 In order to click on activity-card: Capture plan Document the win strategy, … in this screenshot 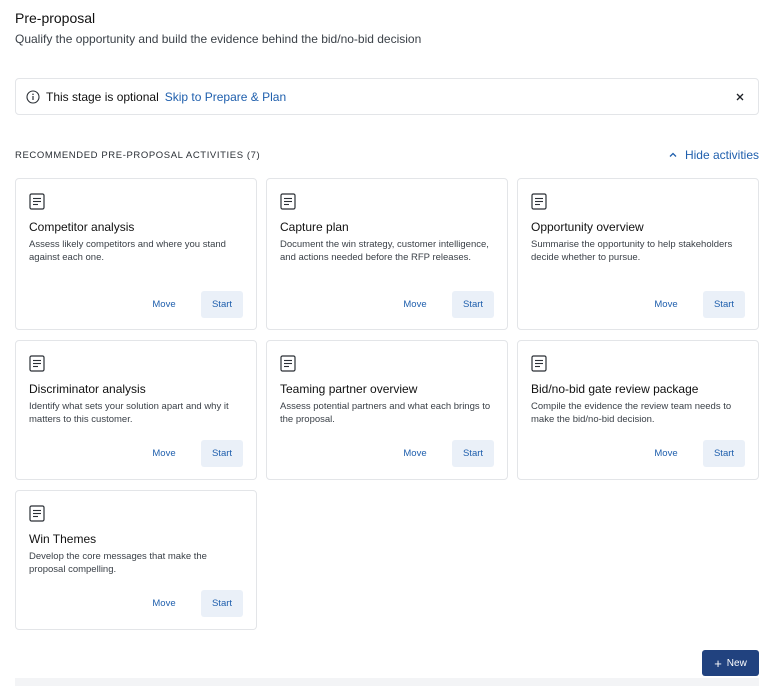, I will do `click(387, 254)`.